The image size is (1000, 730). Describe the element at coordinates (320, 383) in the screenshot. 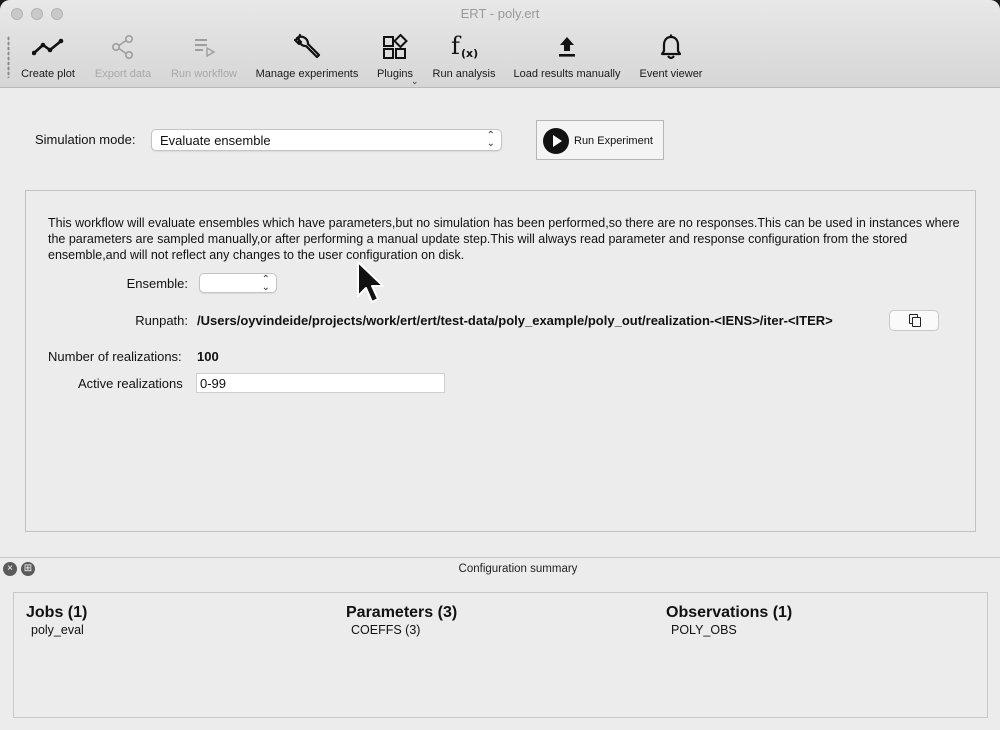

I see `active-realizations-input: 0-99` at that location.